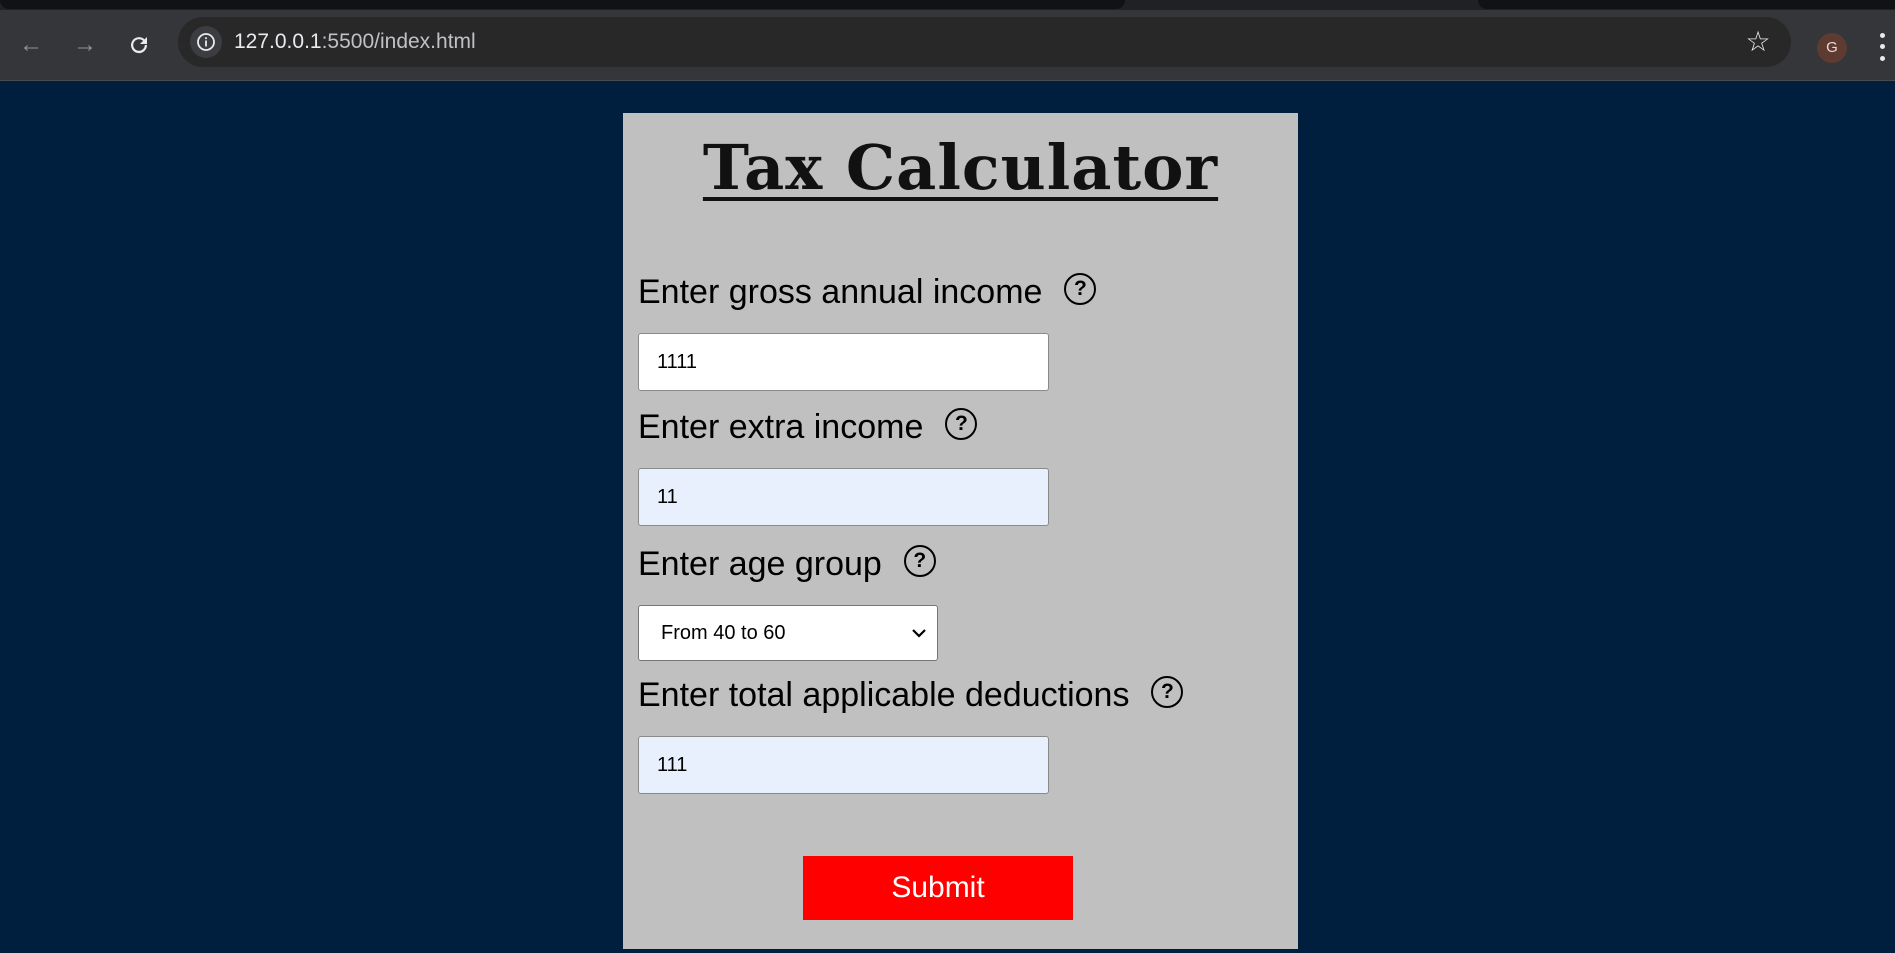  Describe the element at coordinates (984, 42) in the screenshot. I see `address-bar: 127.0.0.1:5500/index.html ☆` at that location.